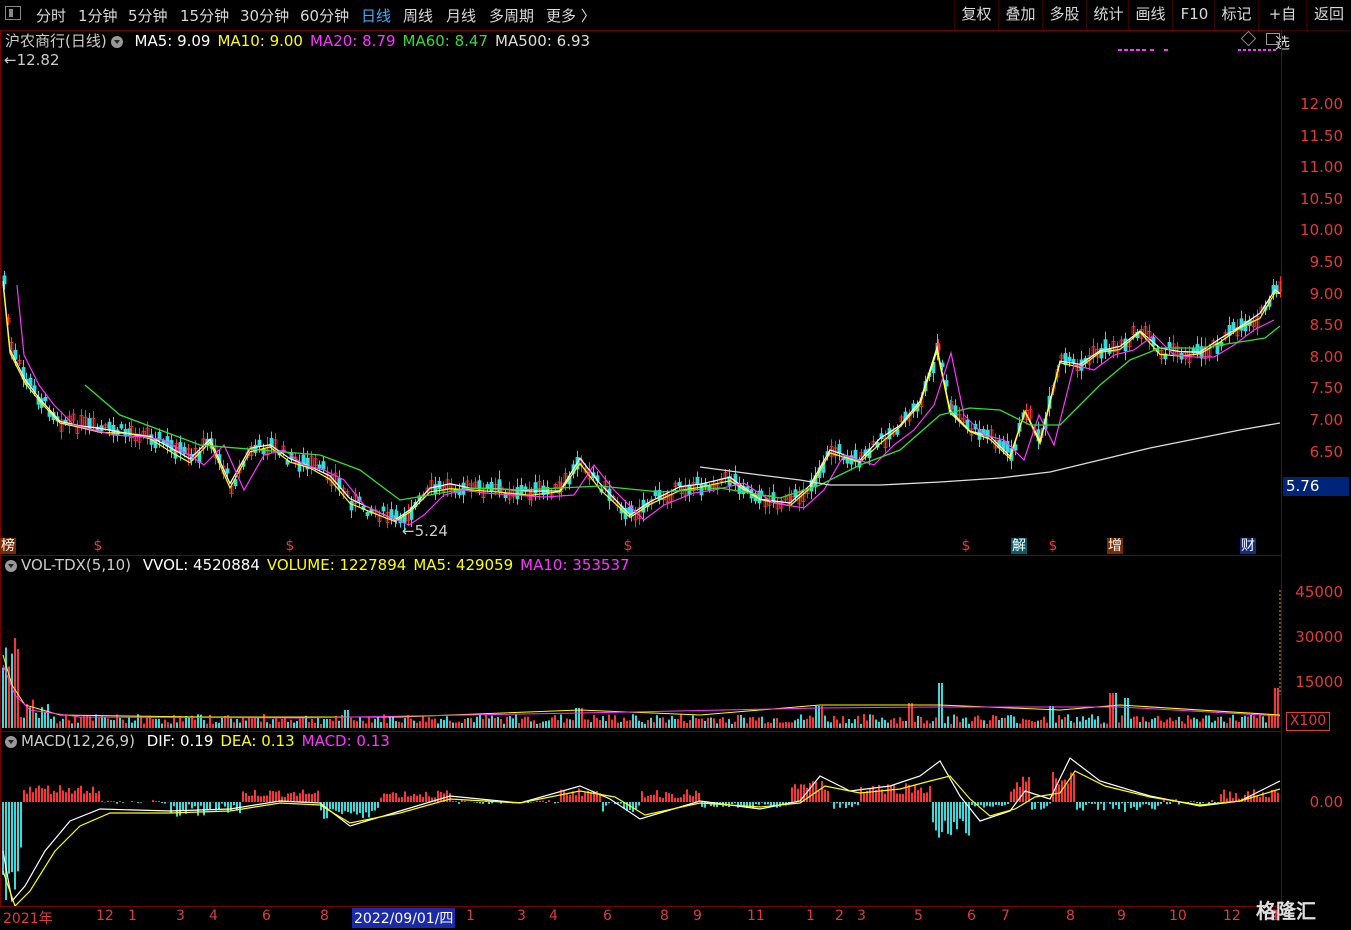 The image size is (1351, 930). What do you see at coordinates (1308, 721) in the screenshot?
I see `volume-unit: X100` at bounding box center [1308, 721].